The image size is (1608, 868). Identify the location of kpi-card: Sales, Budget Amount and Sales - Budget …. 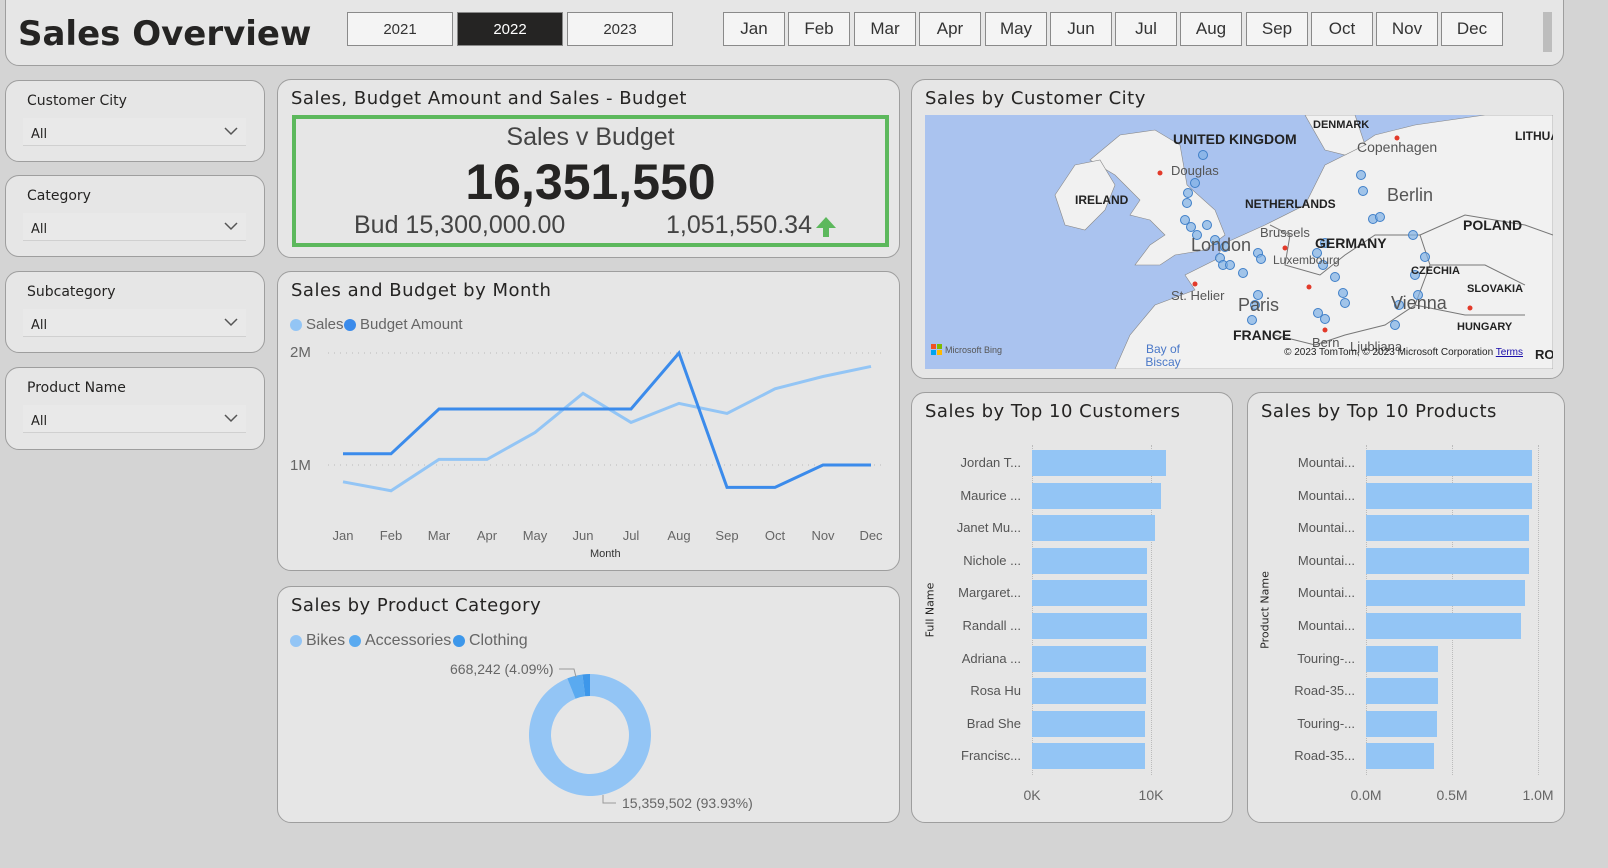
(588, 168).